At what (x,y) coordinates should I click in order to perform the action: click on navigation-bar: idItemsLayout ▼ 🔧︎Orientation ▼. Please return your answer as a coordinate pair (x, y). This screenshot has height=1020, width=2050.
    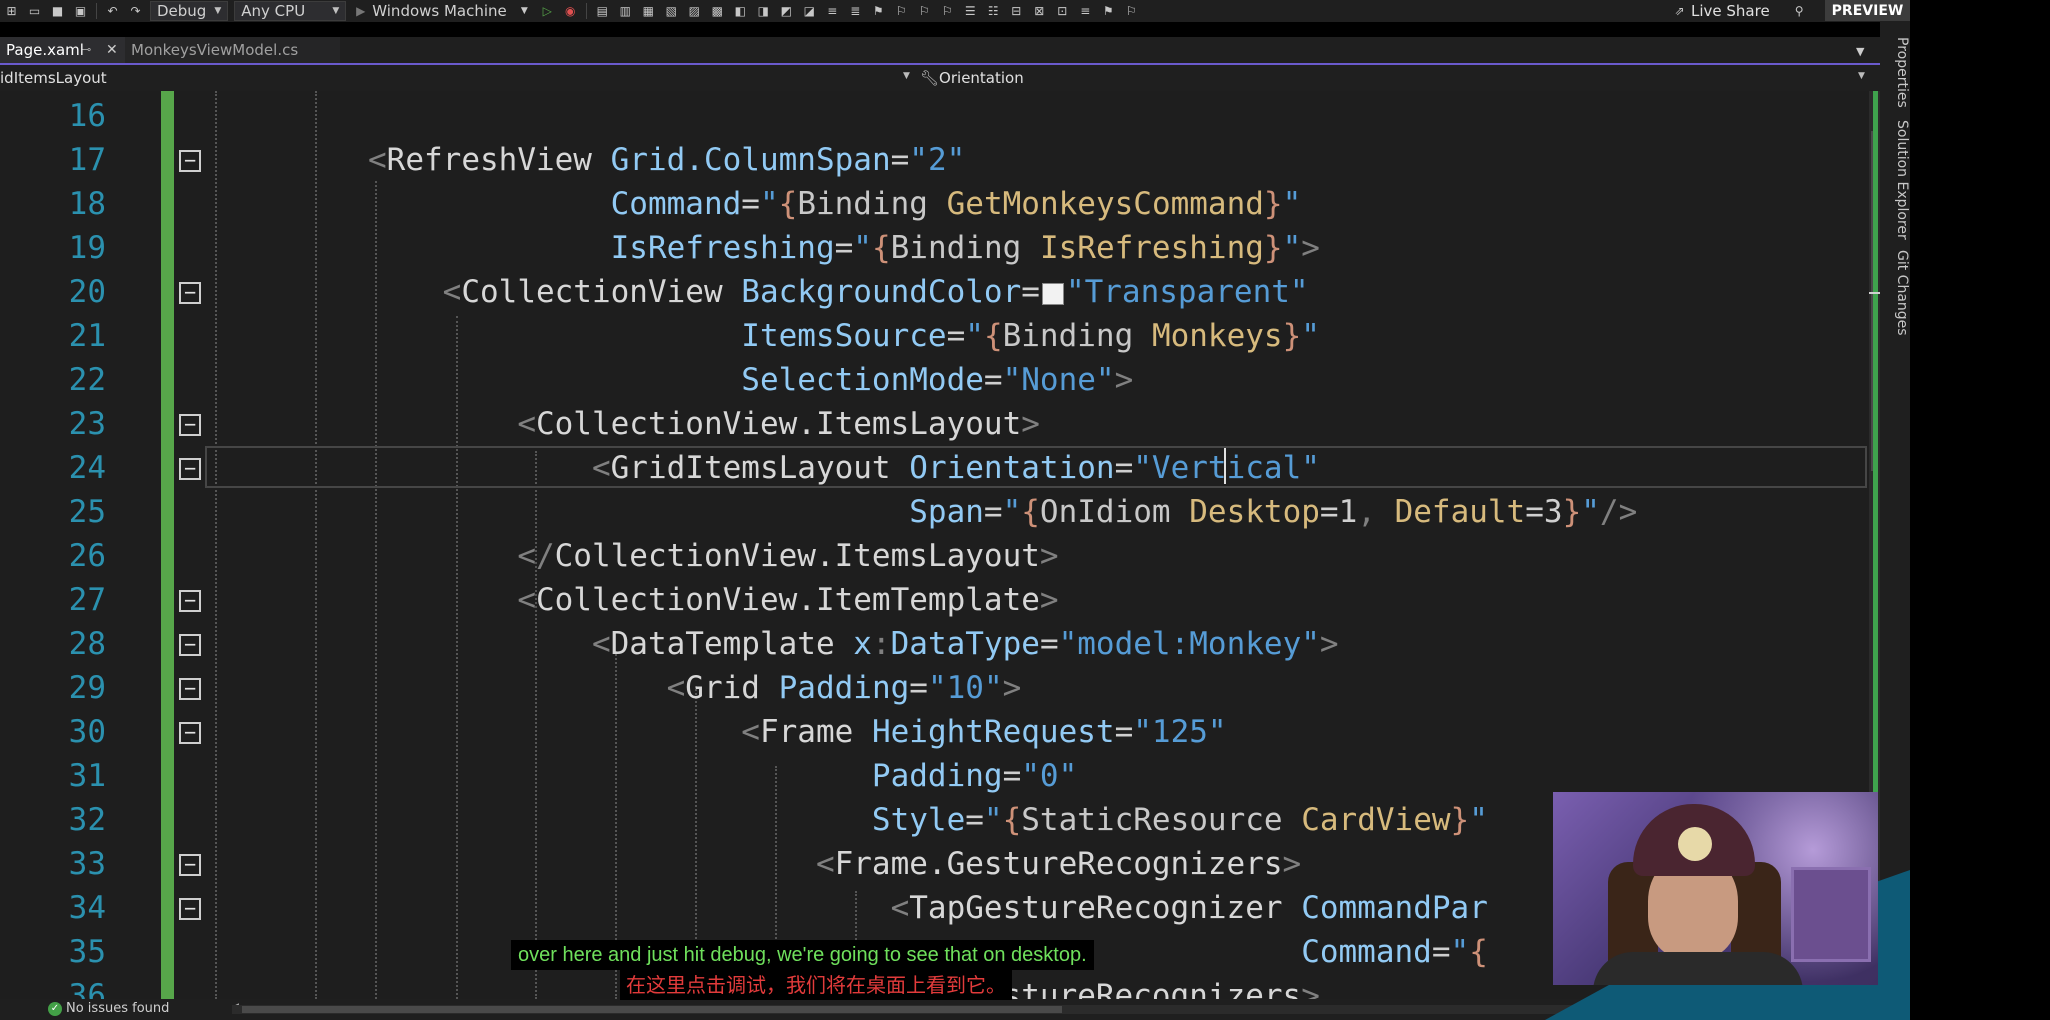
    Looking at the image, I should click on (940, 78).